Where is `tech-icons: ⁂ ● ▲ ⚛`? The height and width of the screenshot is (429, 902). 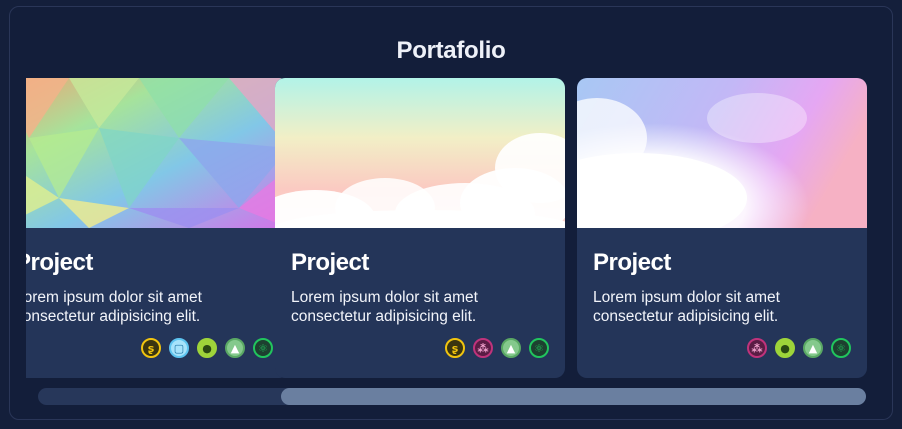
tech-icons: ⁂ ● ▲ ⚛ is located at coordinates (799, 348).